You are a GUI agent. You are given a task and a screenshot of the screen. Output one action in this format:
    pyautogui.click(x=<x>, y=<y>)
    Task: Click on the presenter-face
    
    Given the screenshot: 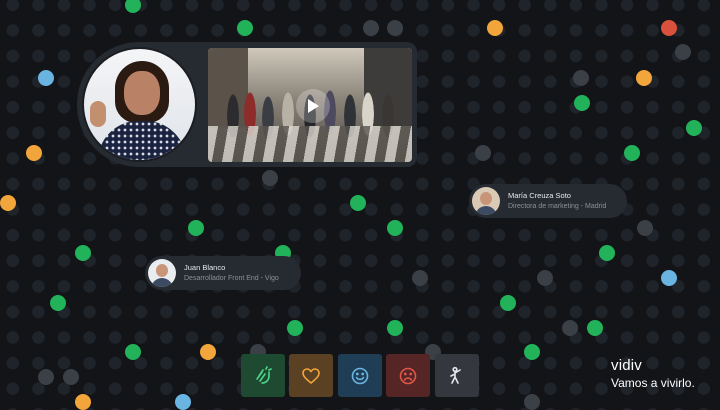 What is the action you would take?
    pyautogui.click(x=142, y=93)
    